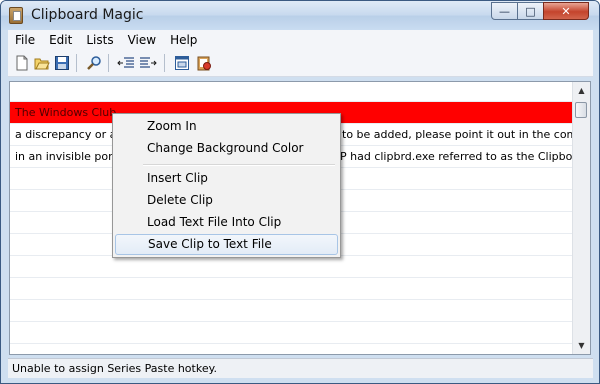 The width and height of the screenshot is (600, 384). I want to click on clip-text: The Windows Club, so click(66, 112).